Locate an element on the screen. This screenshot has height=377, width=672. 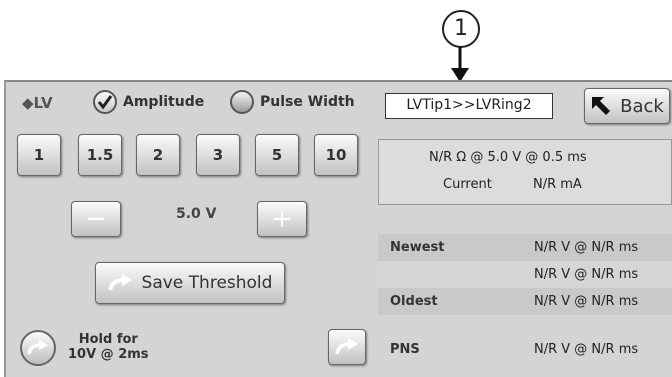
amplitude-button-1: 1 is located at coordinates (39, 155).